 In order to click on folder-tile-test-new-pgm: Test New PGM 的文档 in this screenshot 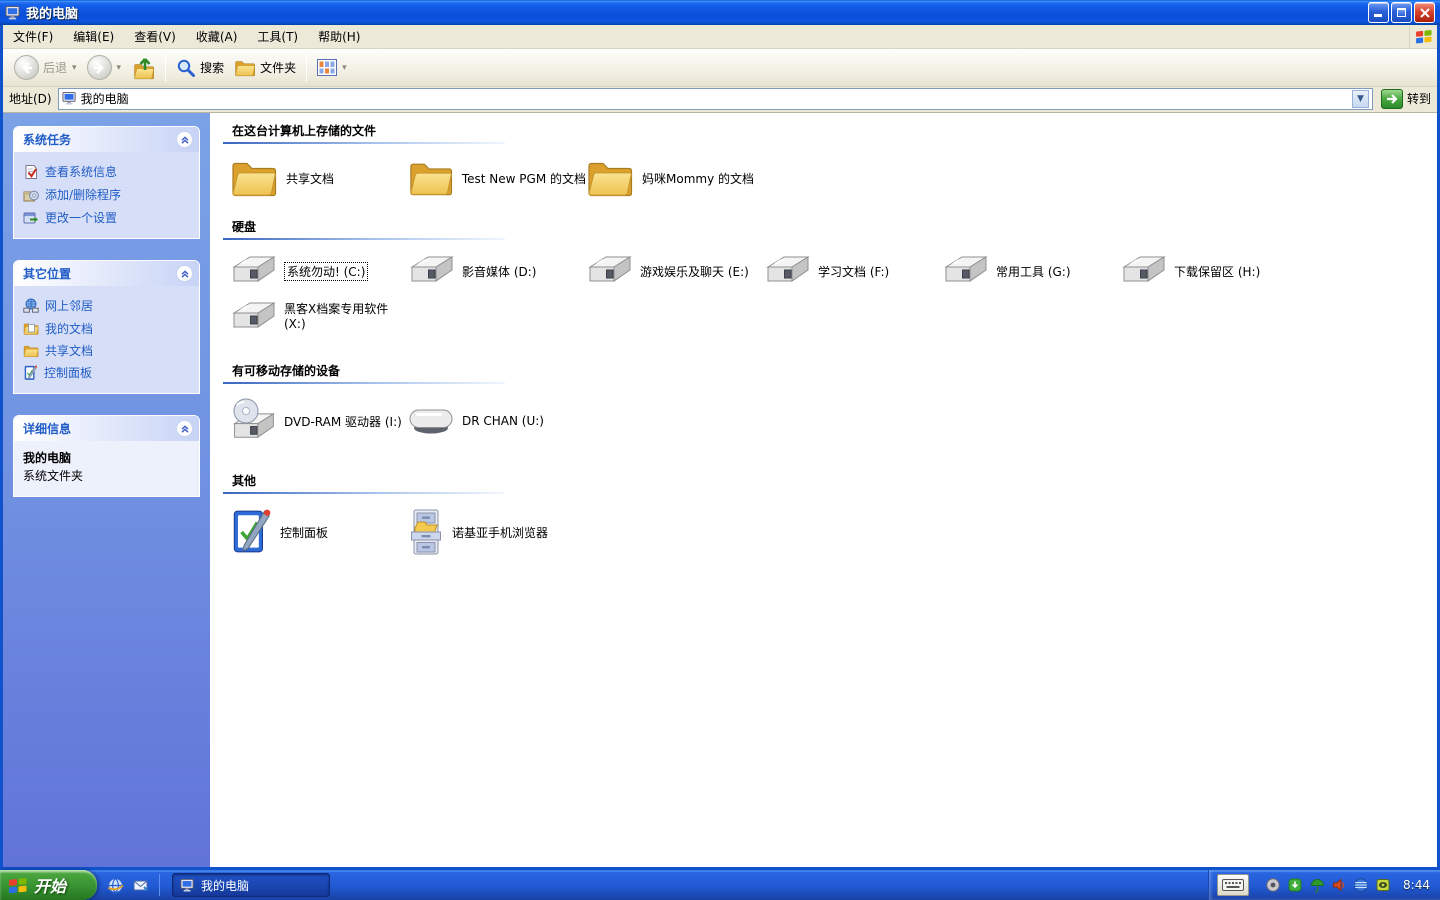, I will do `click(497, 178)`.